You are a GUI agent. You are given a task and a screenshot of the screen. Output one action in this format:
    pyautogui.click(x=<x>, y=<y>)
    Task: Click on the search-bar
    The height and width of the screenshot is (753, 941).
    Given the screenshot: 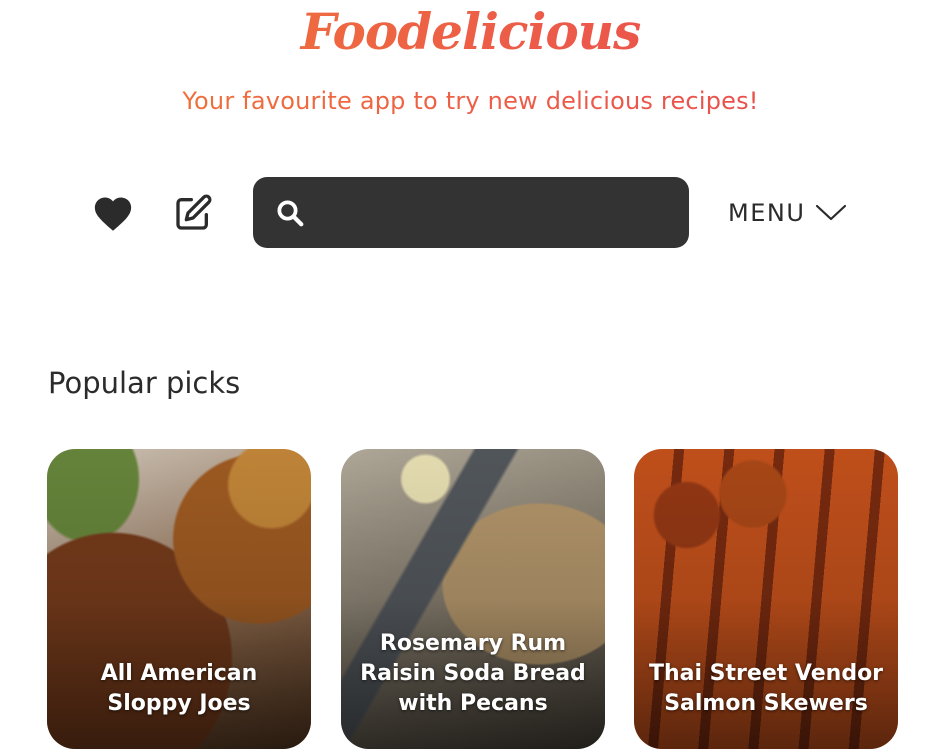 What is the action you would take?
    pyautogui.click(x=471, y=212)
    